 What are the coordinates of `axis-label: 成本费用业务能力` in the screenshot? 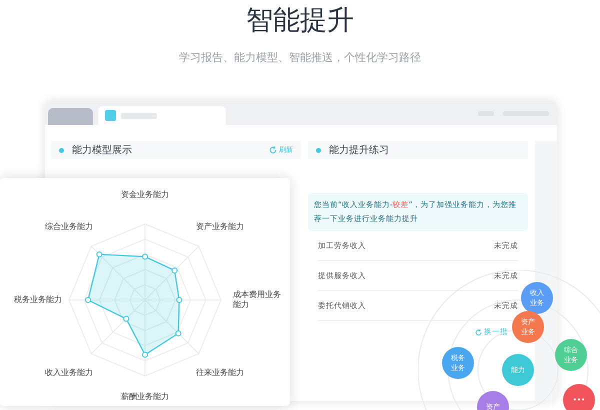 It's located at (257, 300).